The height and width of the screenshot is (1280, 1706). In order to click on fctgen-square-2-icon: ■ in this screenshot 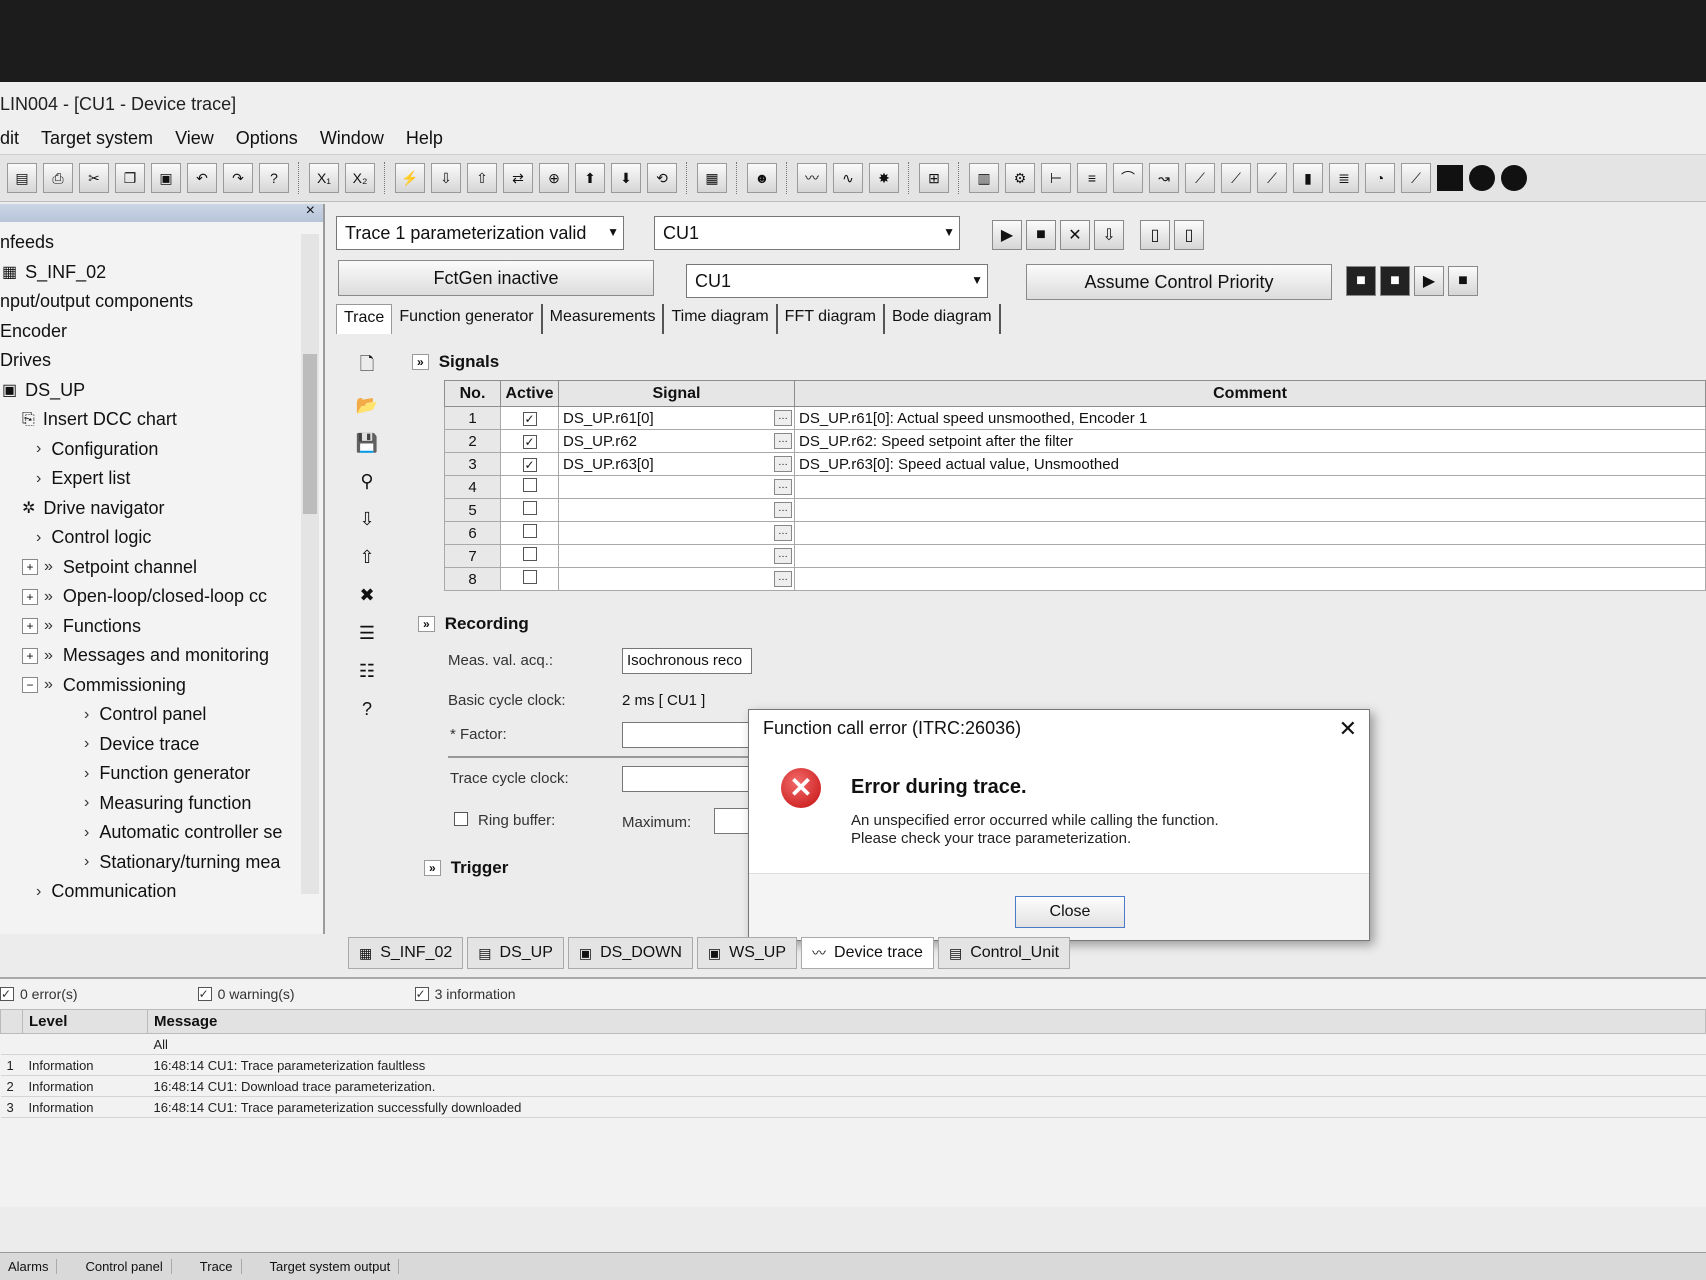, I will do `click(1395, 281)`.